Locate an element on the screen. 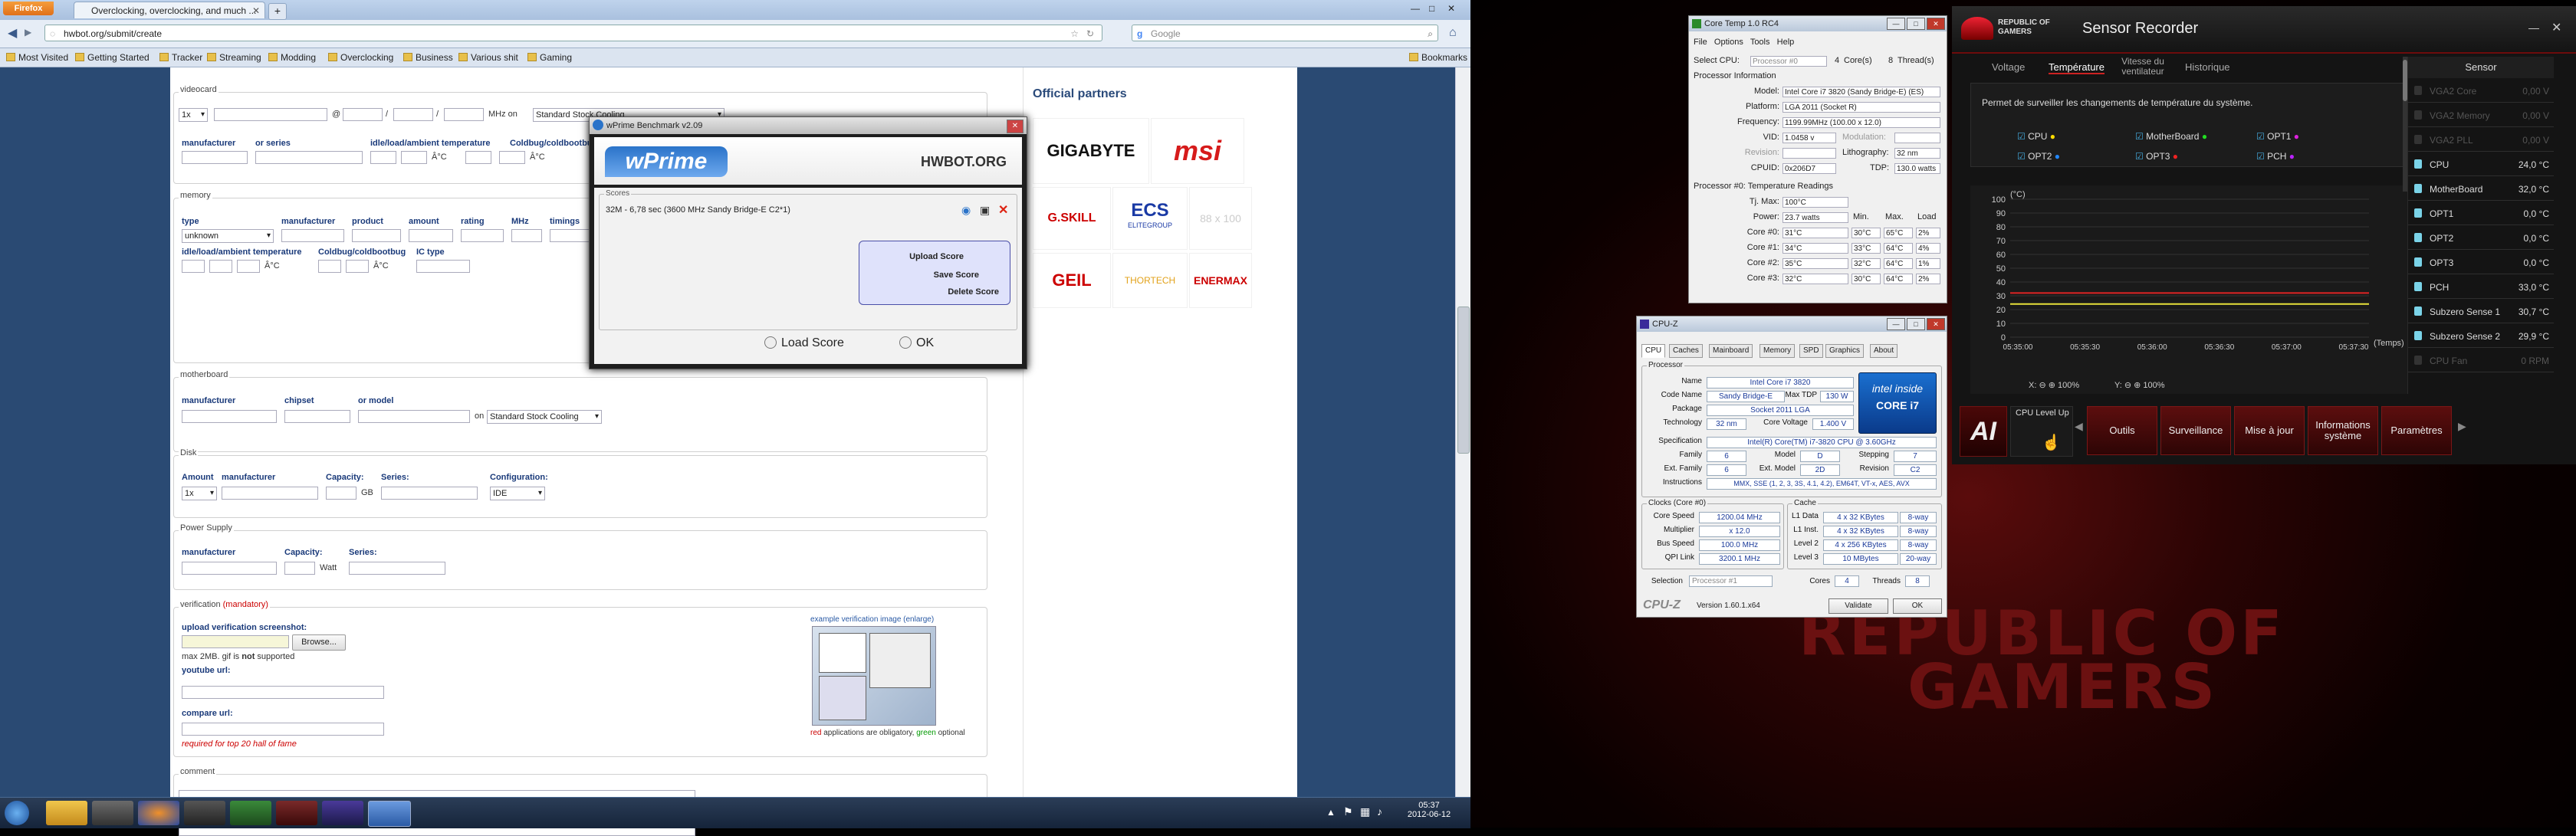 The width and height of the screenshot is (2576, 836). example-image-link: example verification image (enlarge) is located at coordinates (872, 619).